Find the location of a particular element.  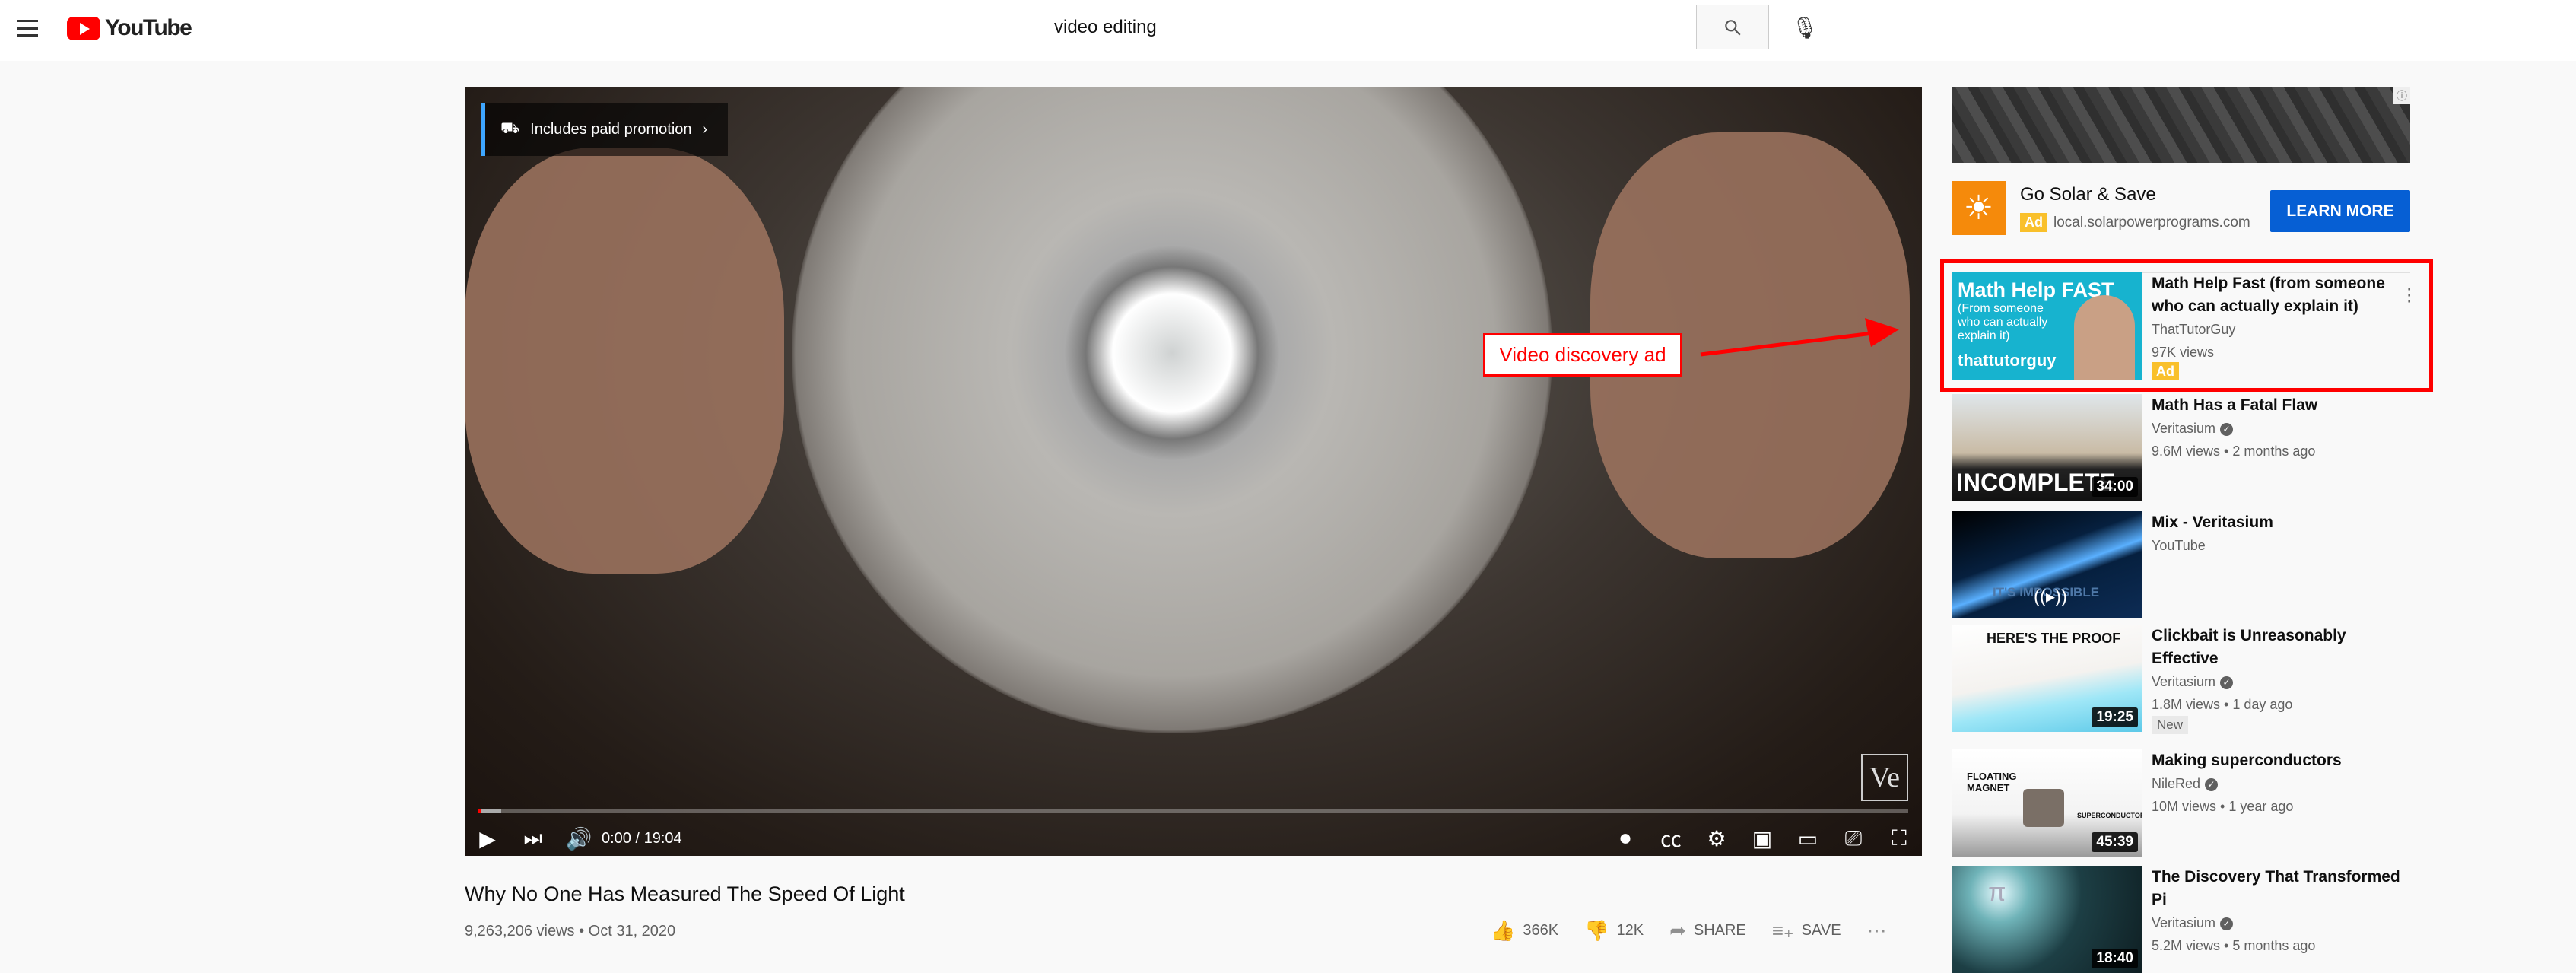

view-count: 9.6M views • 2 months ago is located at coordinates (2234, 451).